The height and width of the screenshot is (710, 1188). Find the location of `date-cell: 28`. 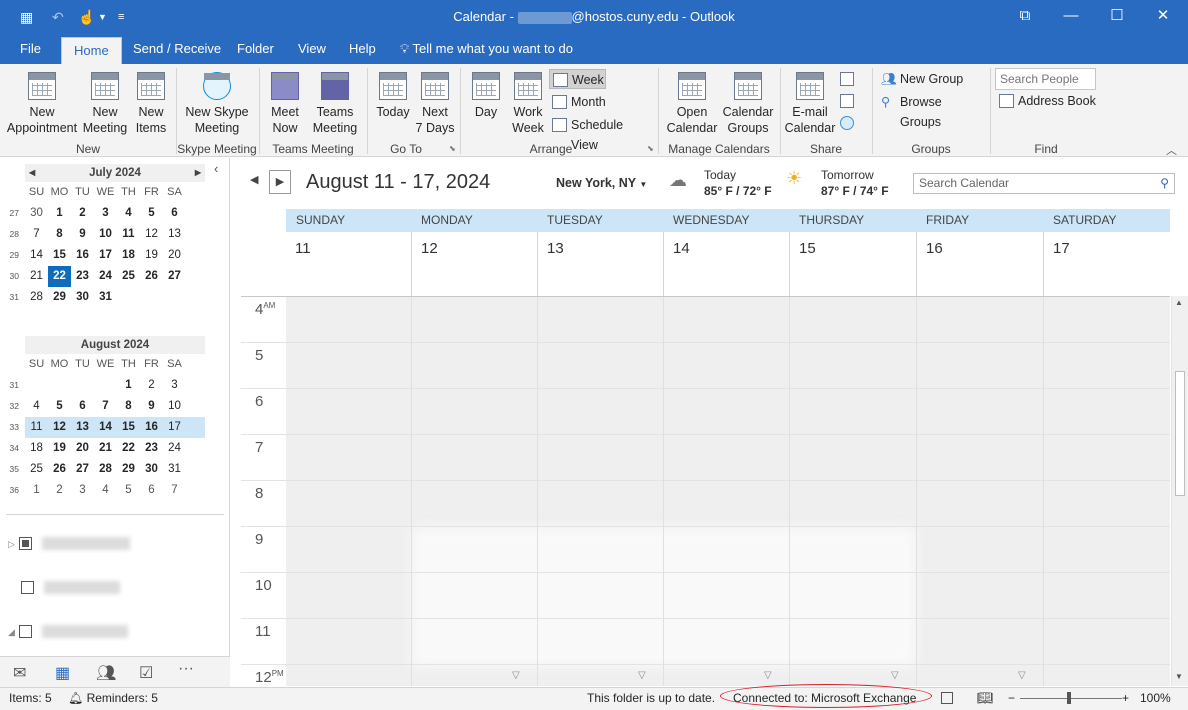

date-cell: 28 is located at coordinates (36, 297).